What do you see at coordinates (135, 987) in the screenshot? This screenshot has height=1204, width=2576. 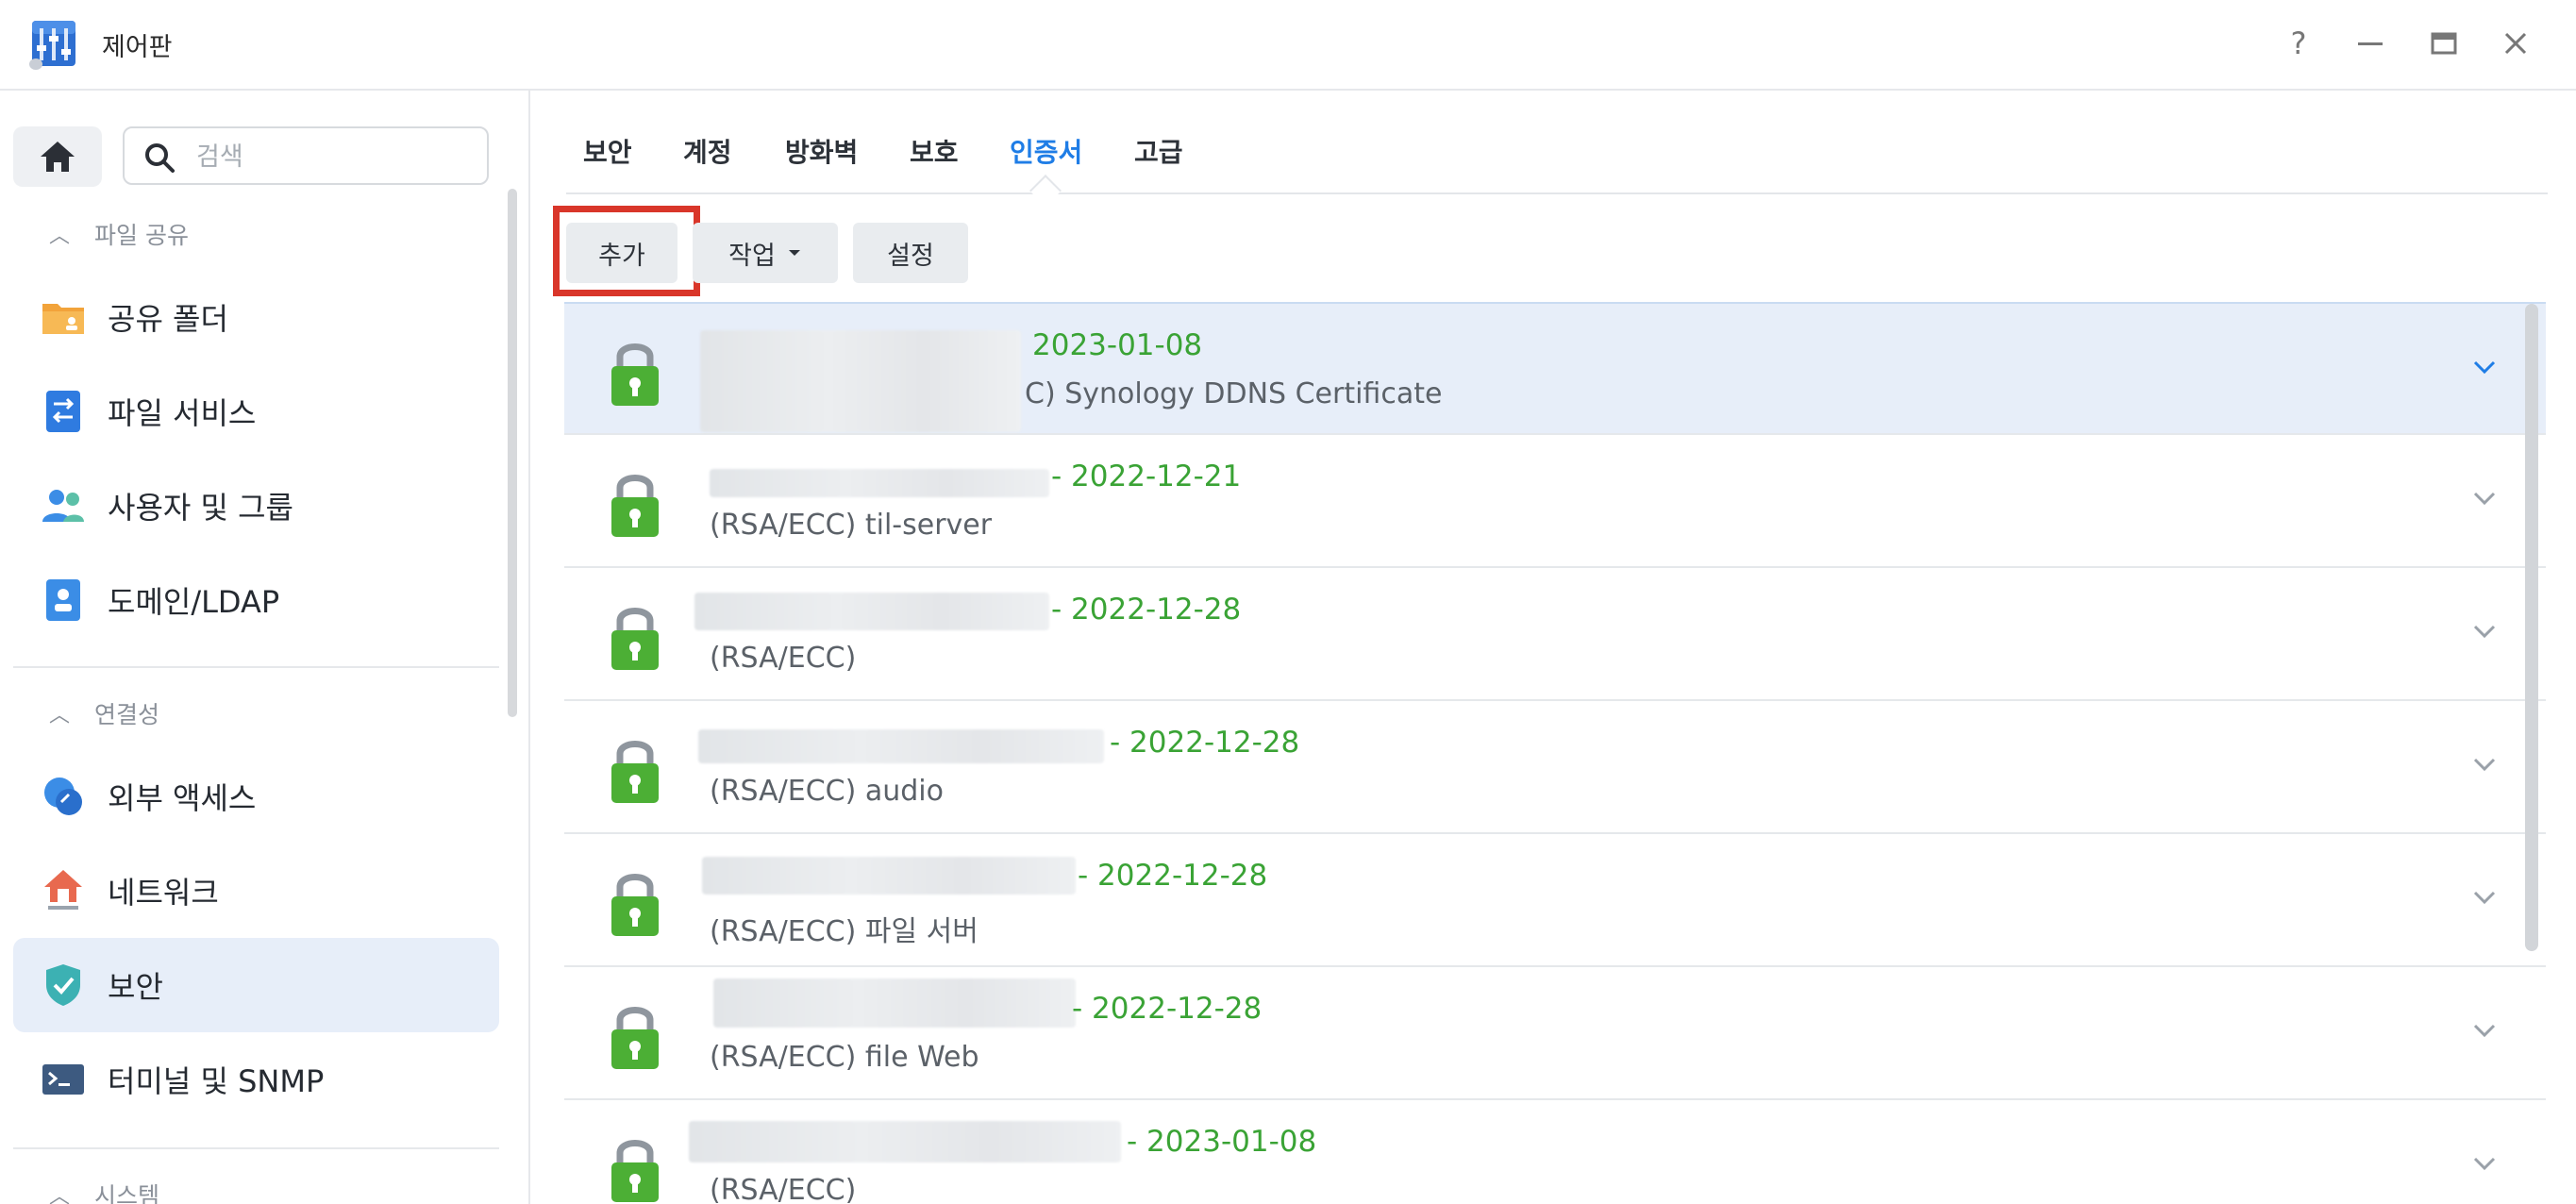 I see `sidebar-item-label: 보안` at bounding box center [135, 987].